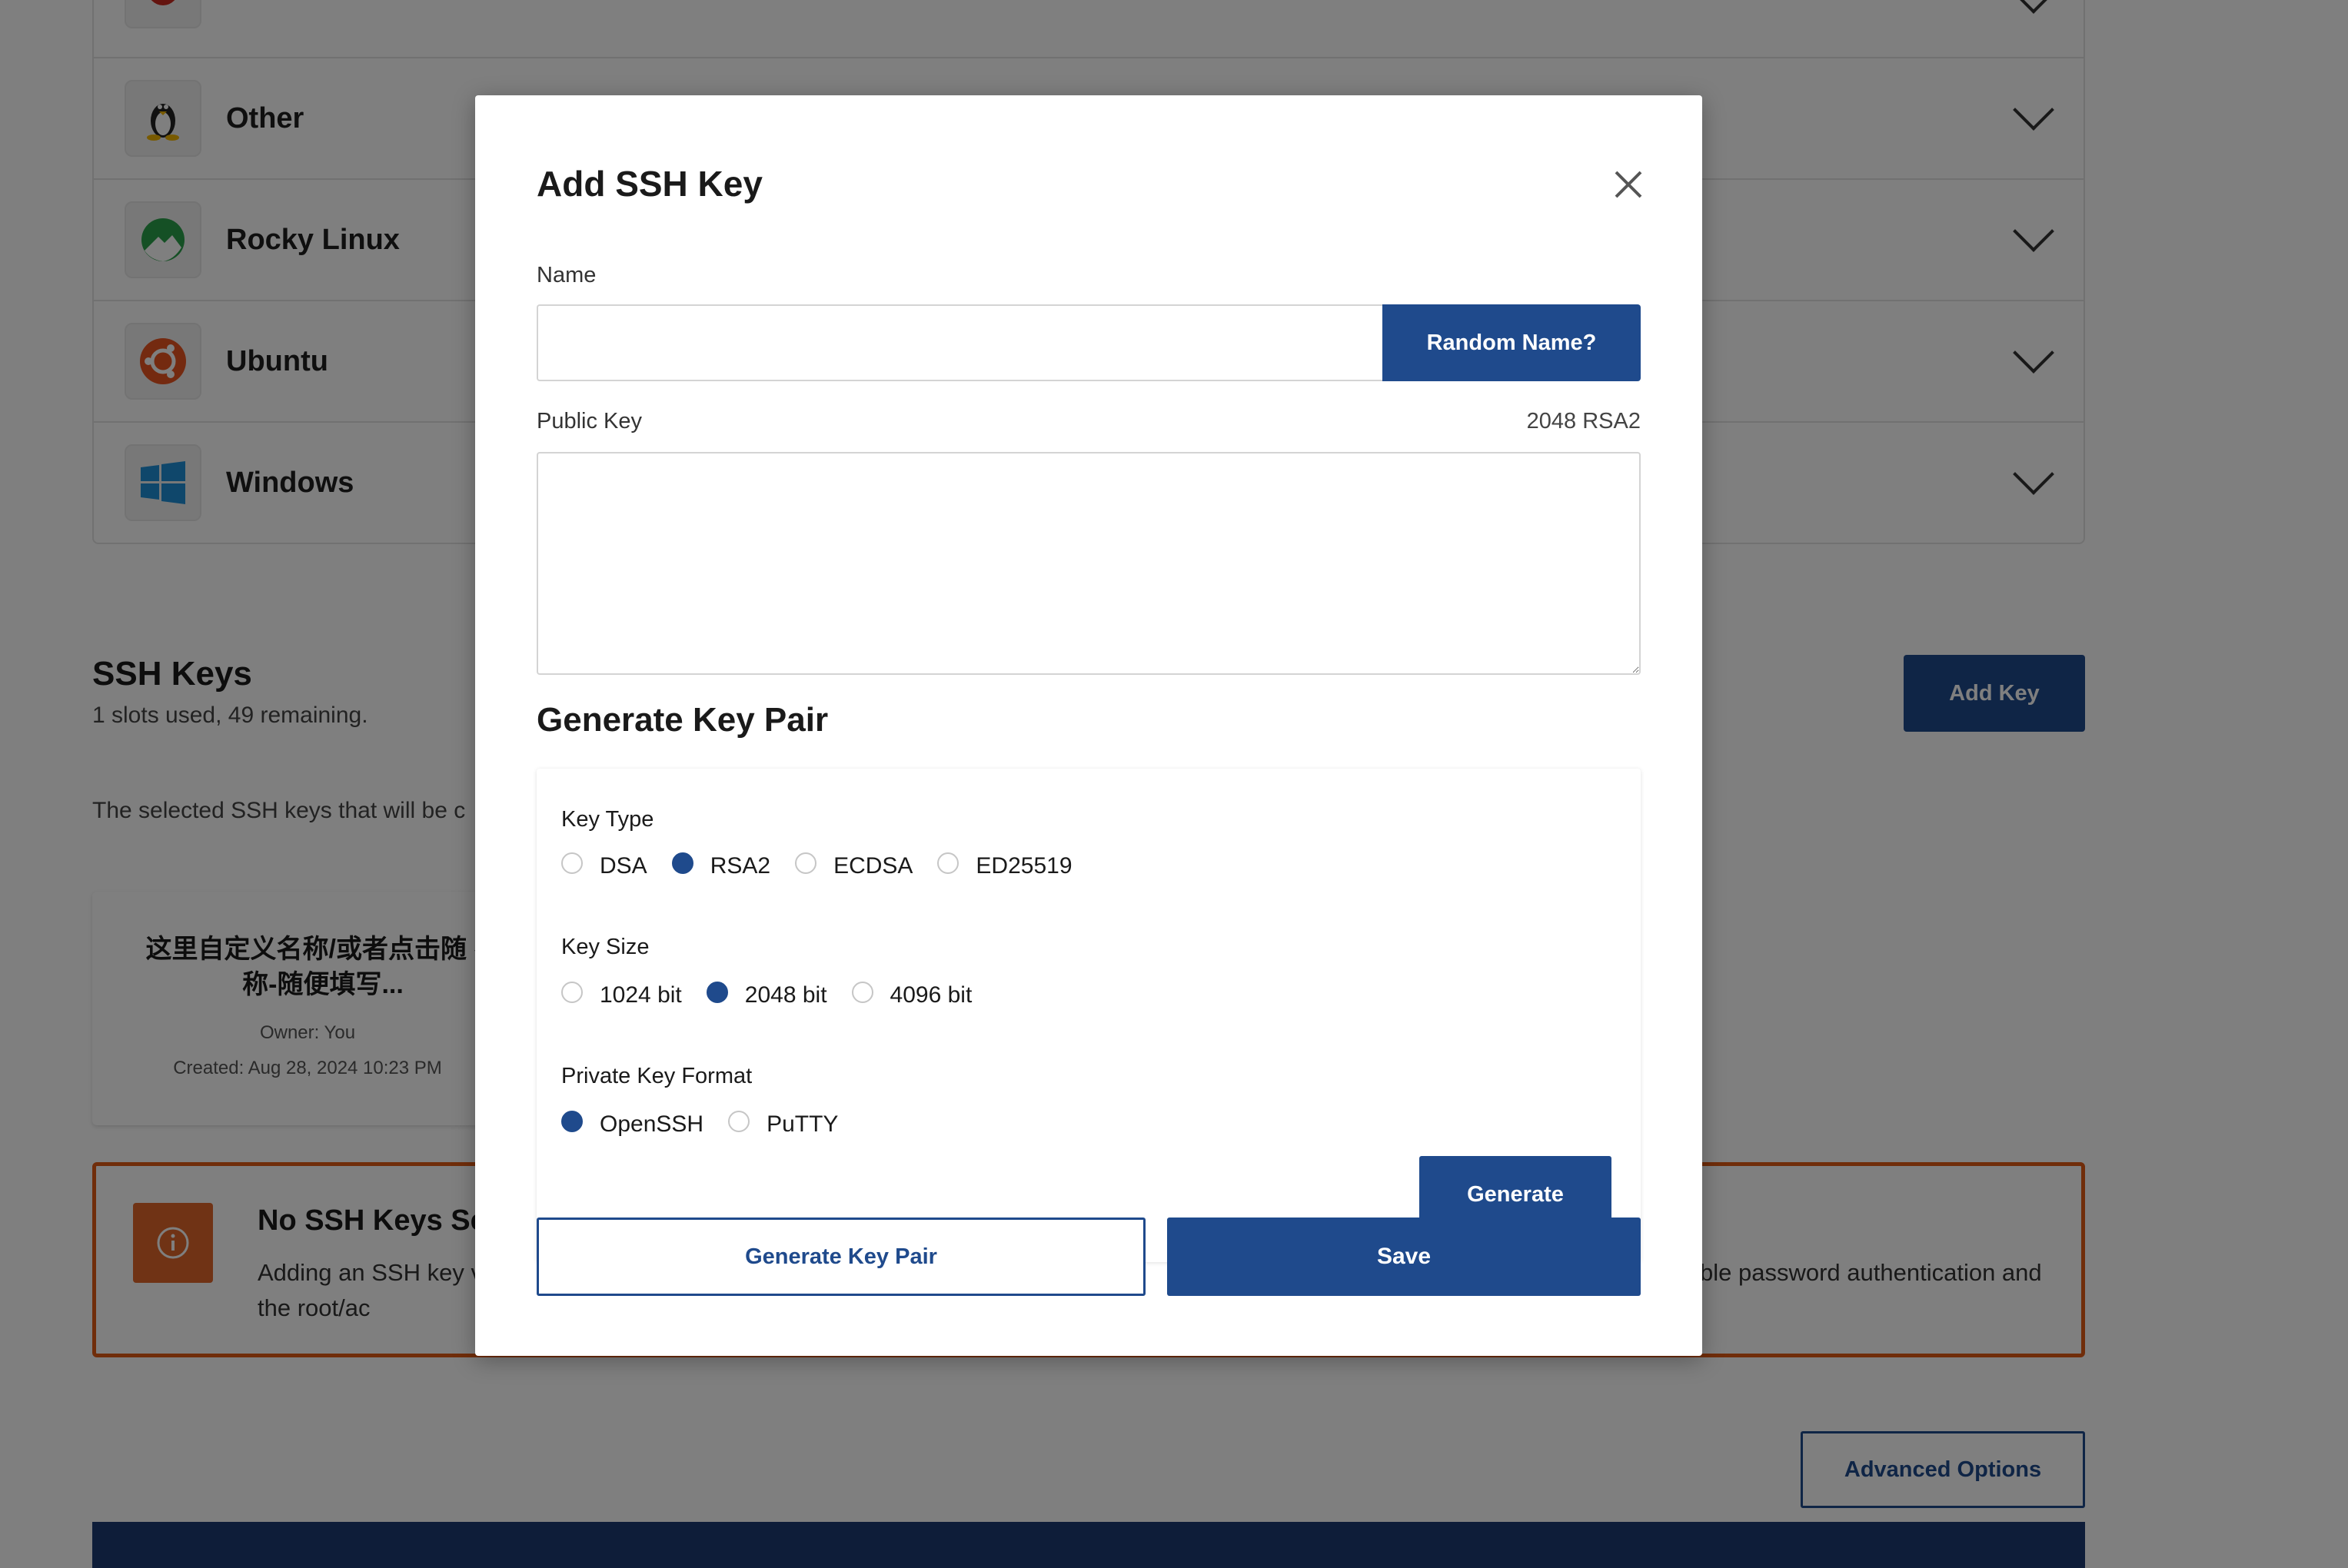 The width and height of the screenshot is (2348, 1568). I want to click on key-size-2048: 2048 bit, so click(766, 995).